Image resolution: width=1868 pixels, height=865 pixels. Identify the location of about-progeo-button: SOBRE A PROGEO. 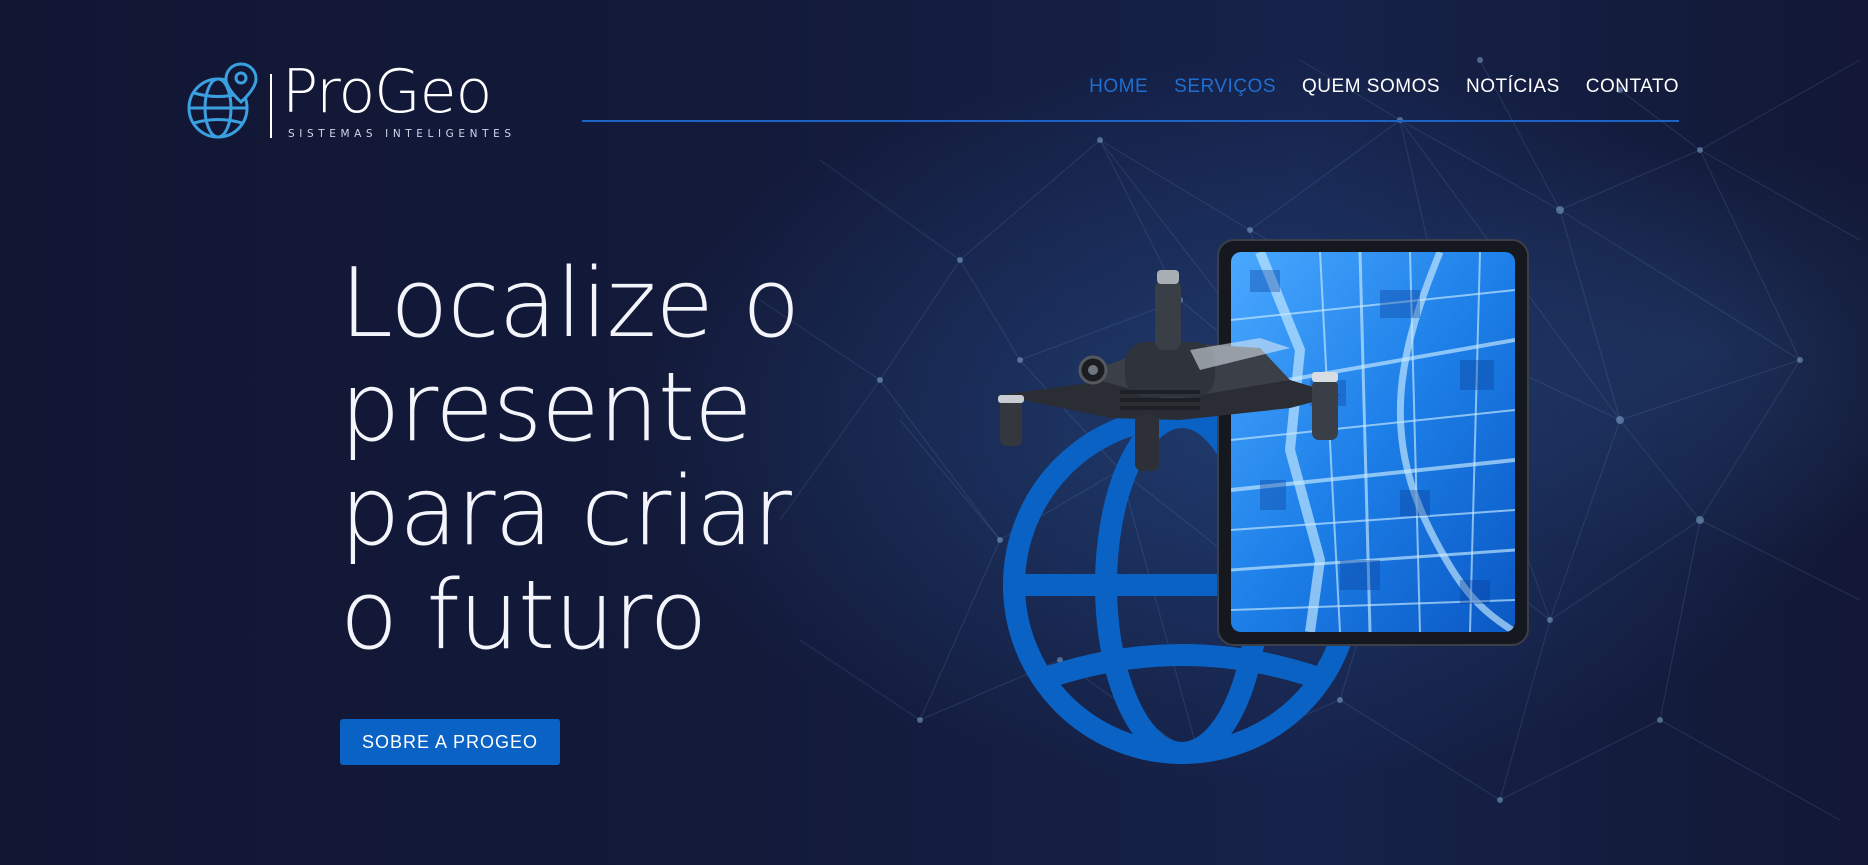
(450, 742).